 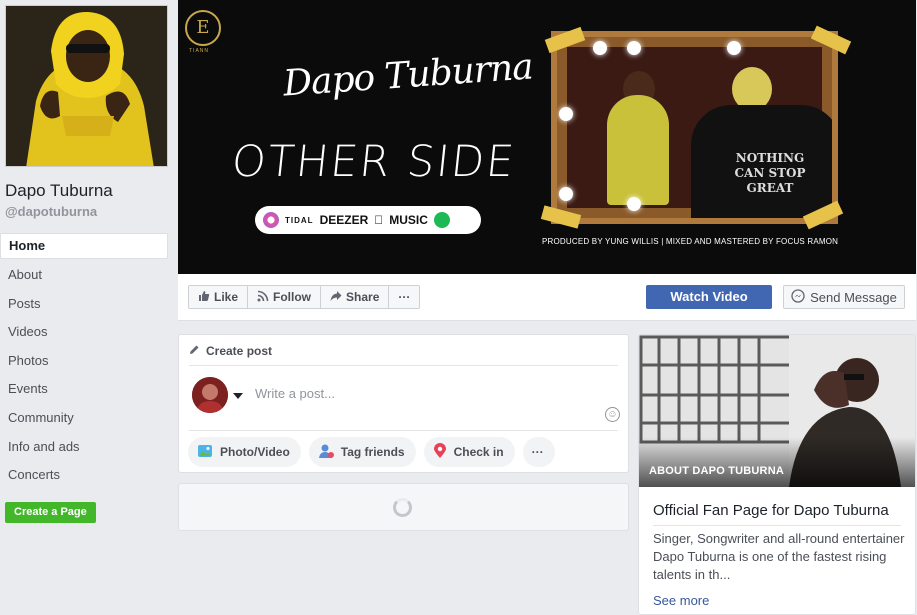 I want to click on rss-icon, so click(x=263, y=297).